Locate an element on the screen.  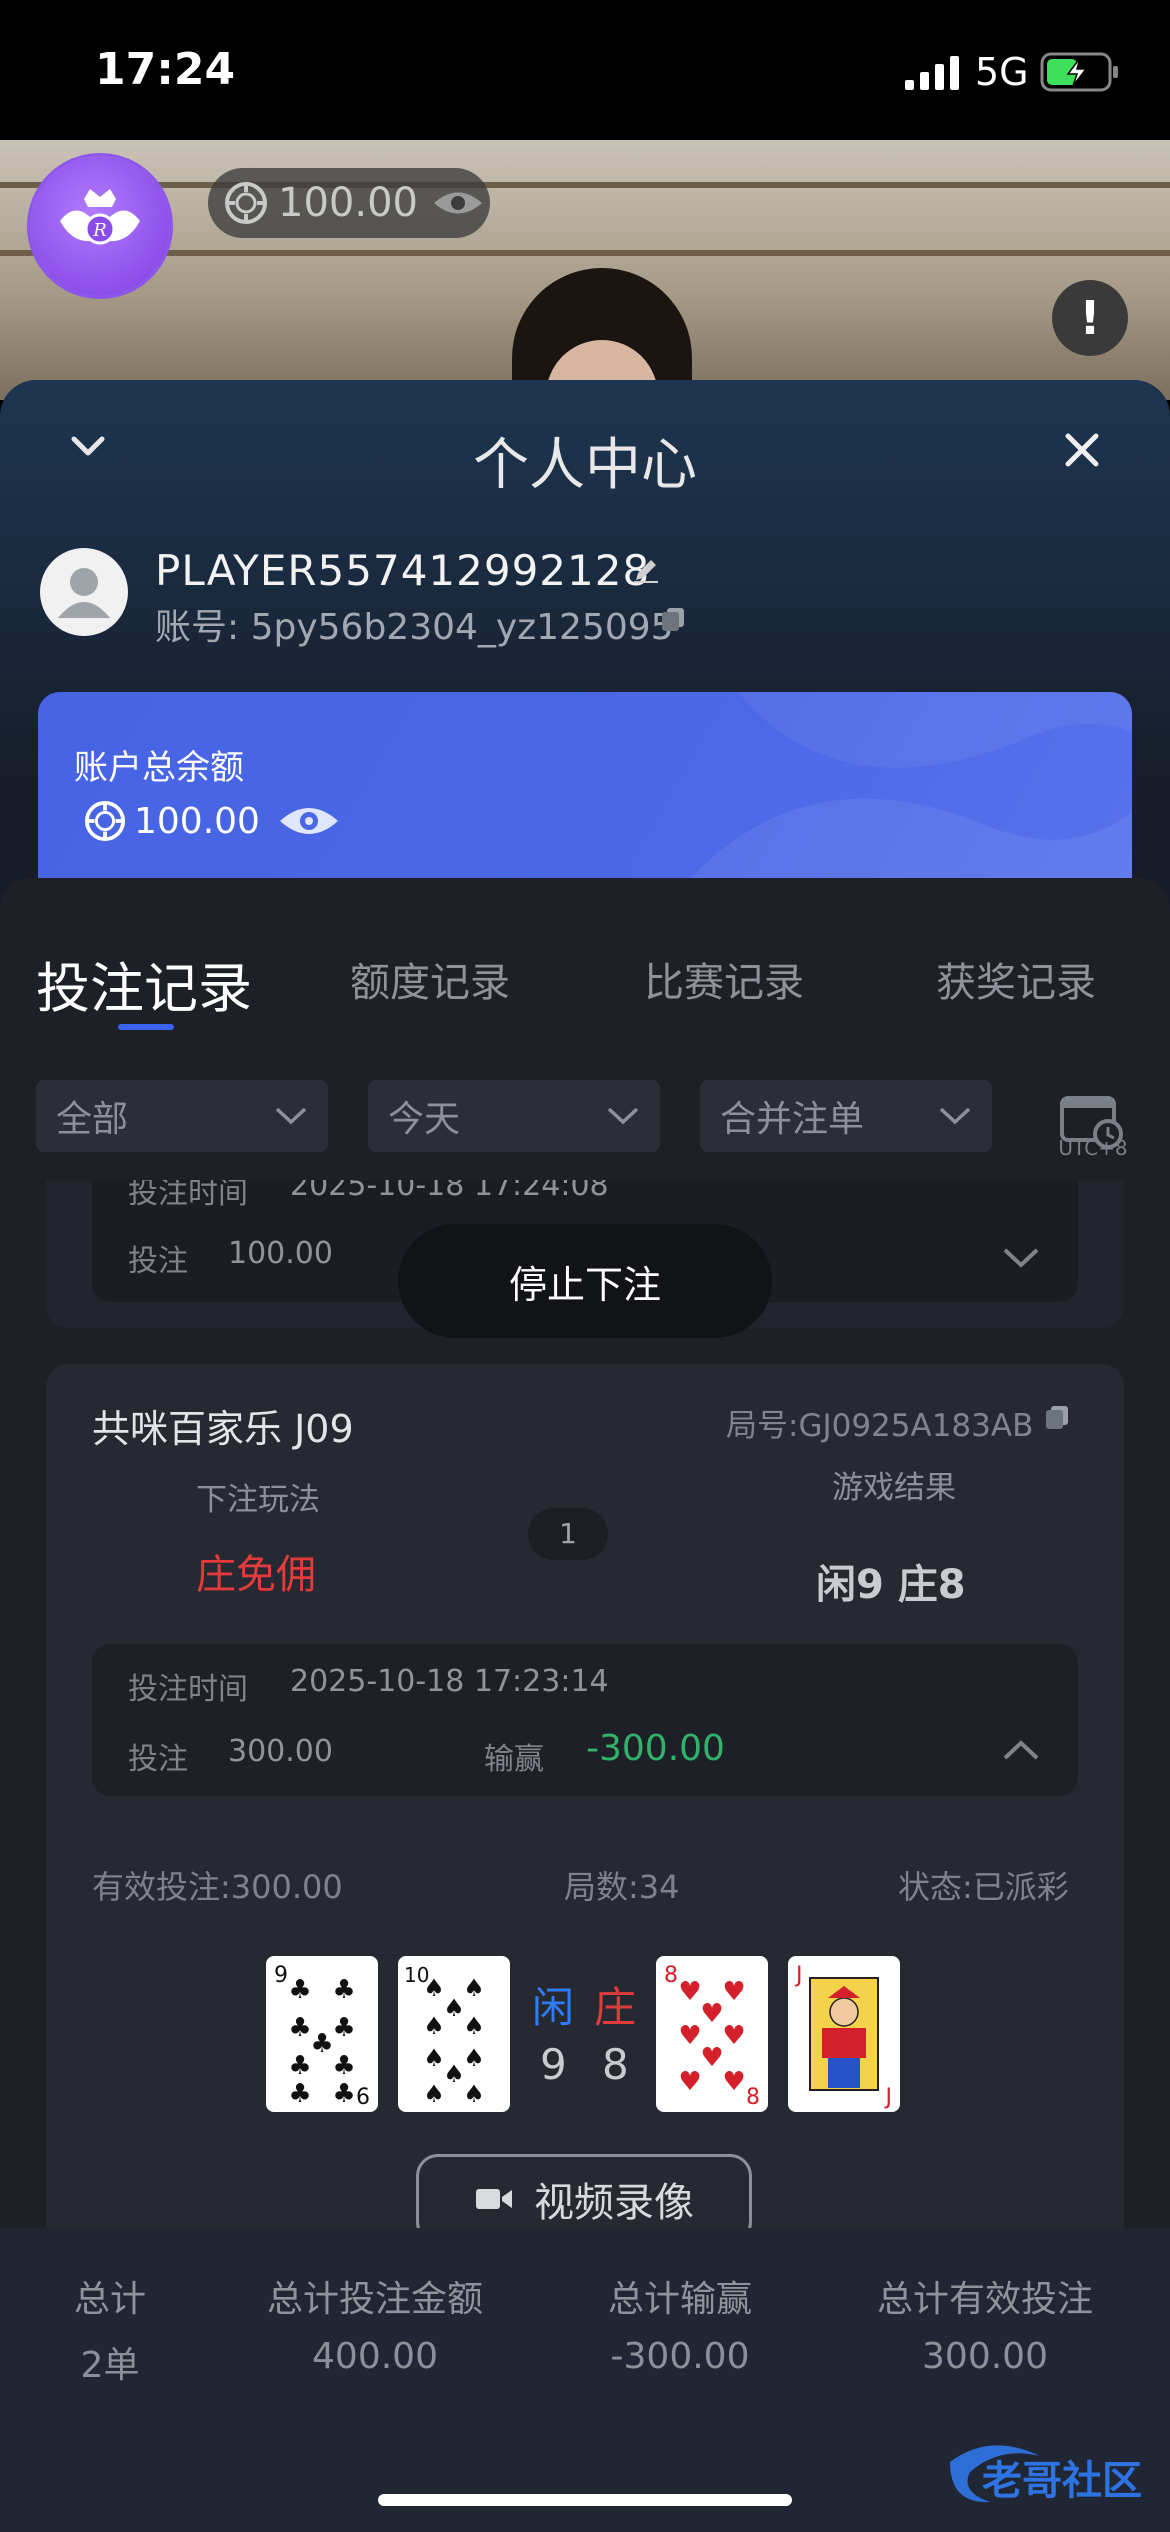
filter-type-dropdown: 全部 is located at coordinates (182, 1116).